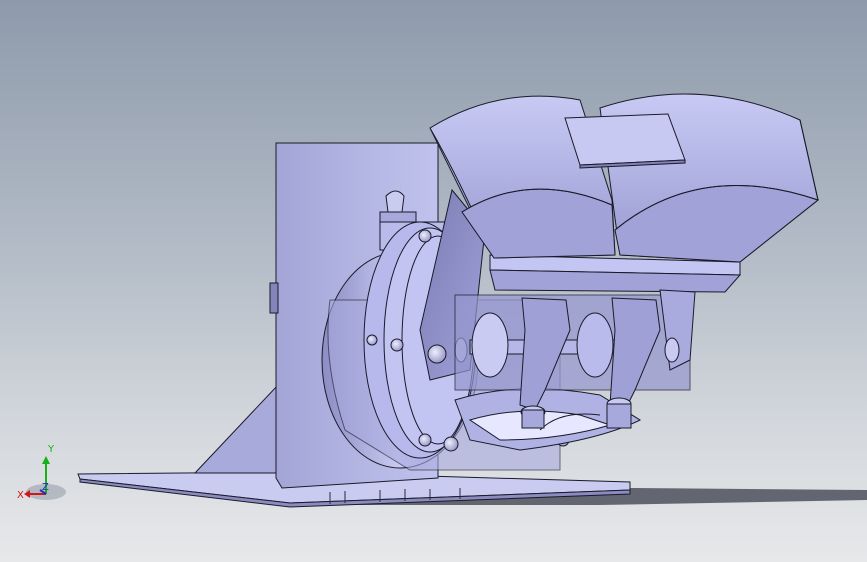 The height and width of the screenshot is (562, 867). What do you see at coordinates (51, 449) in the screenshot?
I see `y-axis-label: Y` at bounding box center [51, 449].